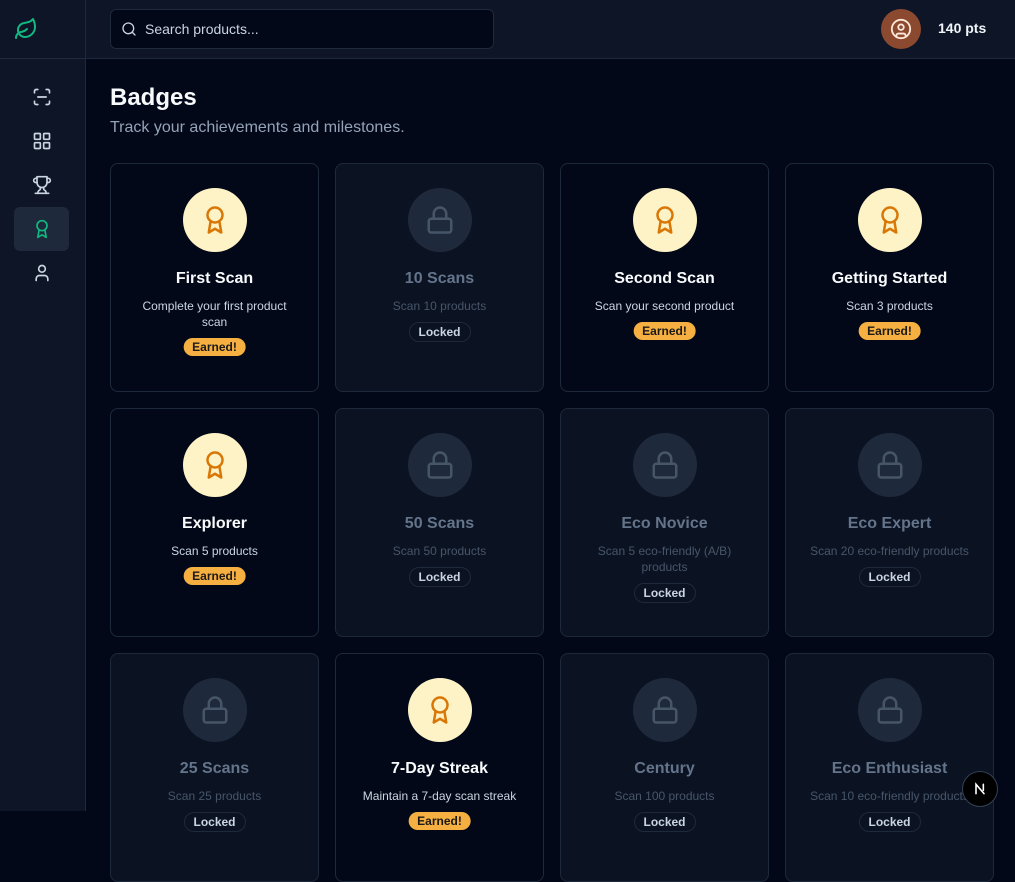  I want to click on search-input, so click(305, 29).